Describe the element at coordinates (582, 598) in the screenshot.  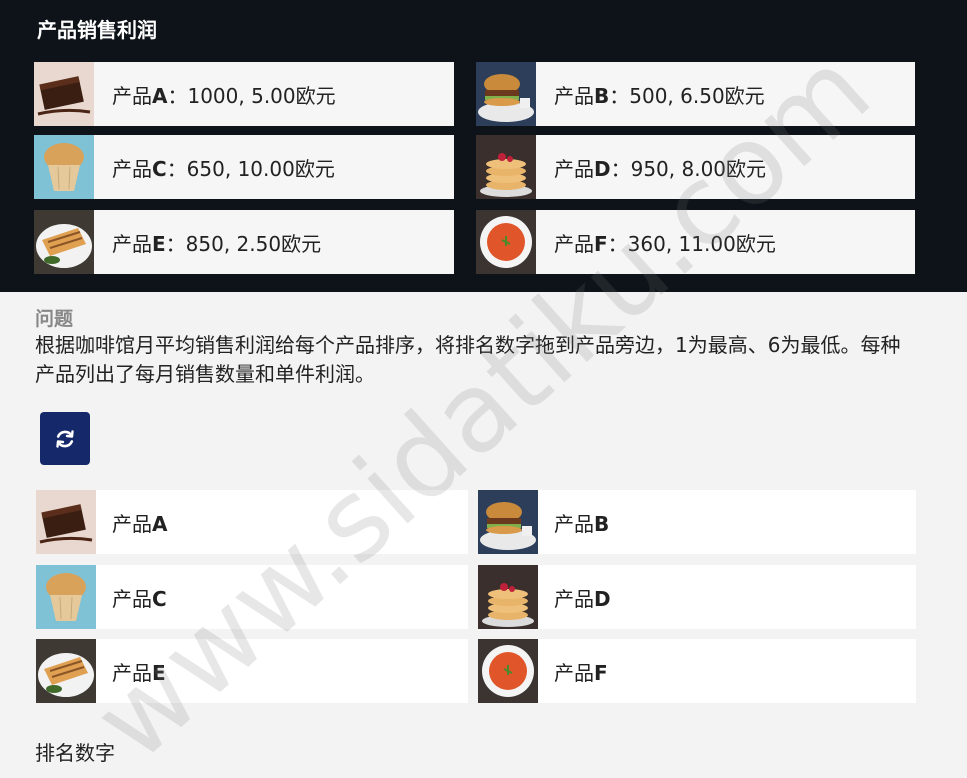
I see `product-label-d: 产品D` at that location.